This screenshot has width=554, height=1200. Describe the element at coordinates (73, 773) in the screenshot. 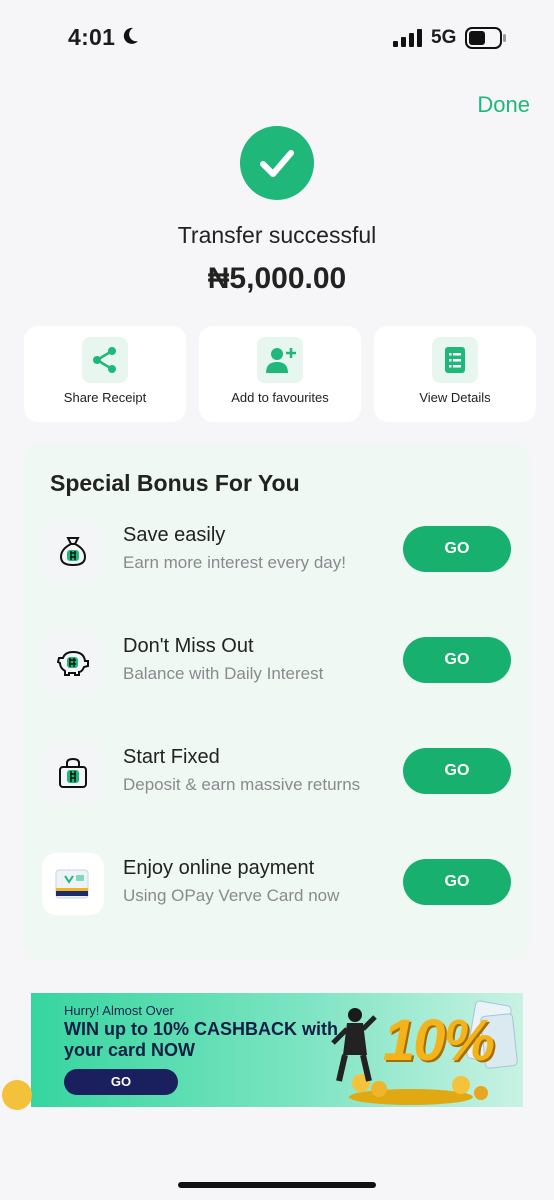

I see `lock-bag-icon` at that location.